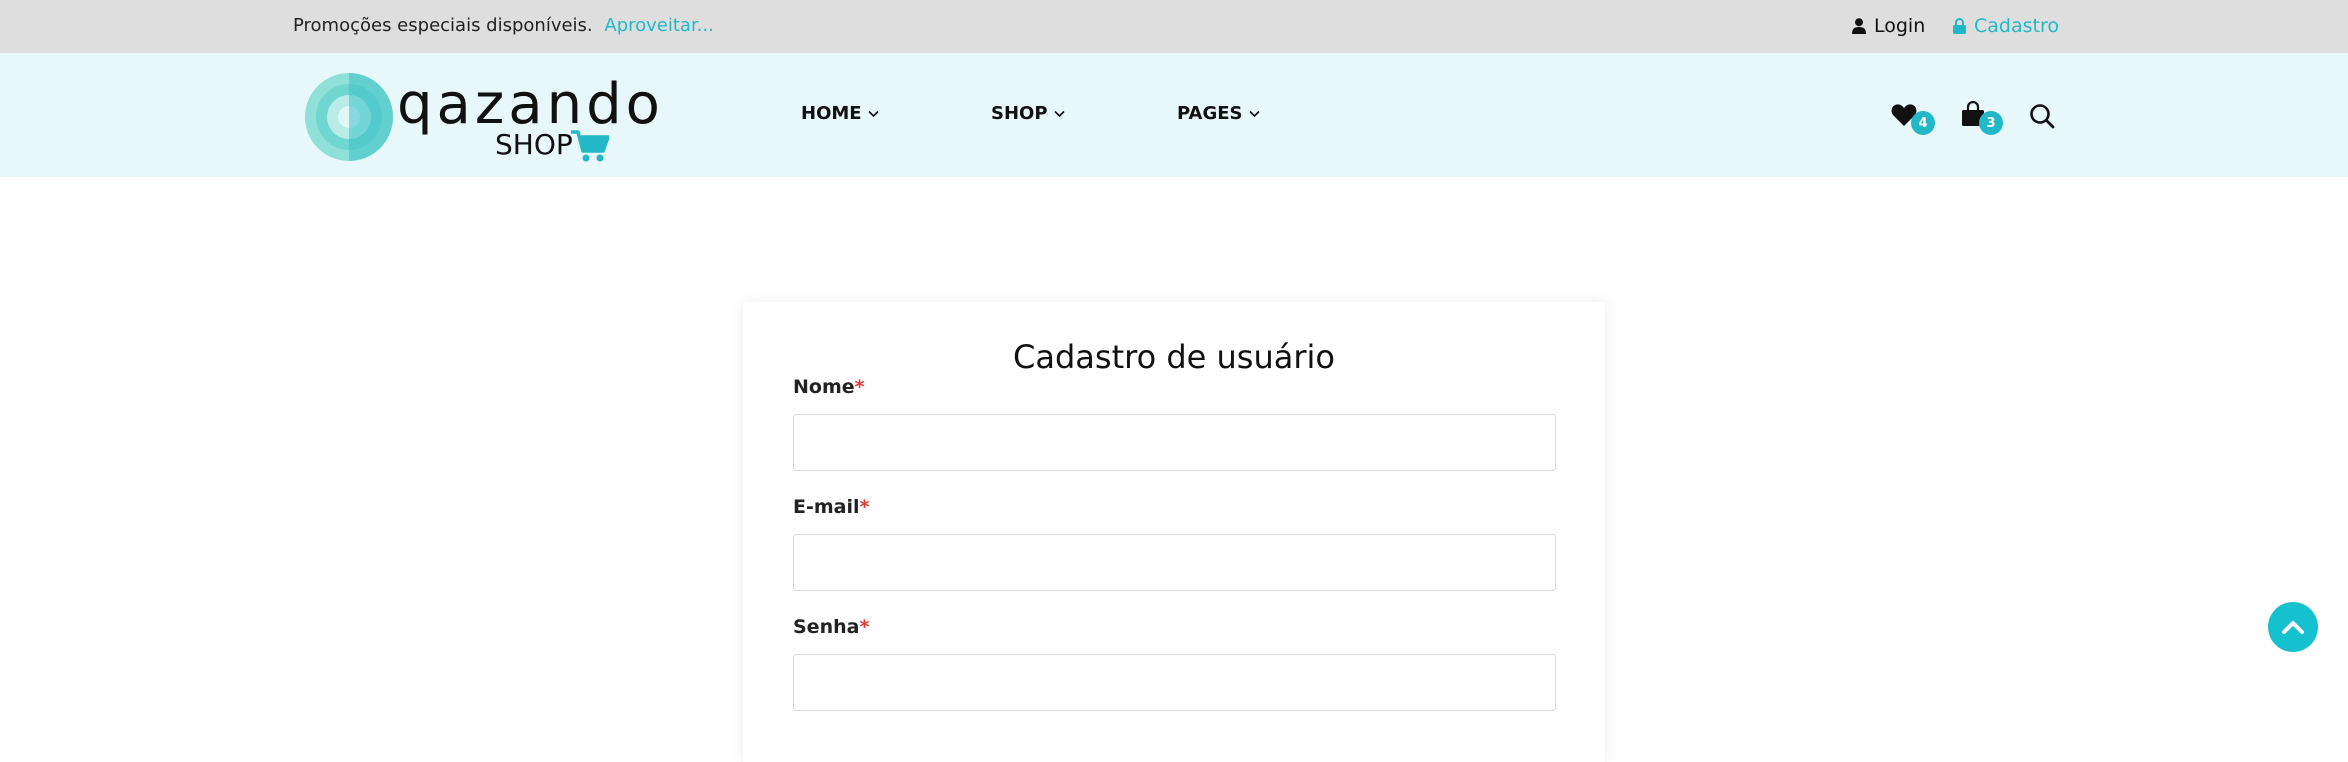  What do you see at coordinates (1900, 26) in the screenshot?
I see `login-label: Login` at bounding box center [1900, 26].